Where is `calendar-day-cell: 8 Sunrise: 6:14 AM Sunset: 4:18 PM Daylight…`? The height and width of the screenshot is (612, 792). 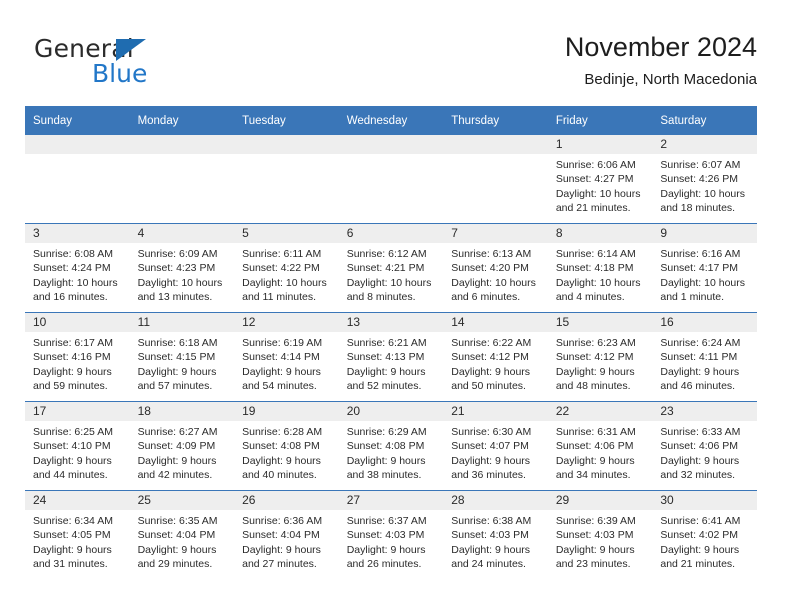 calendar-day-cell: 8 Sunrise: 6:14 AM Sunset: 4:18 PM Daylight… is located at coordinates (600, 268).